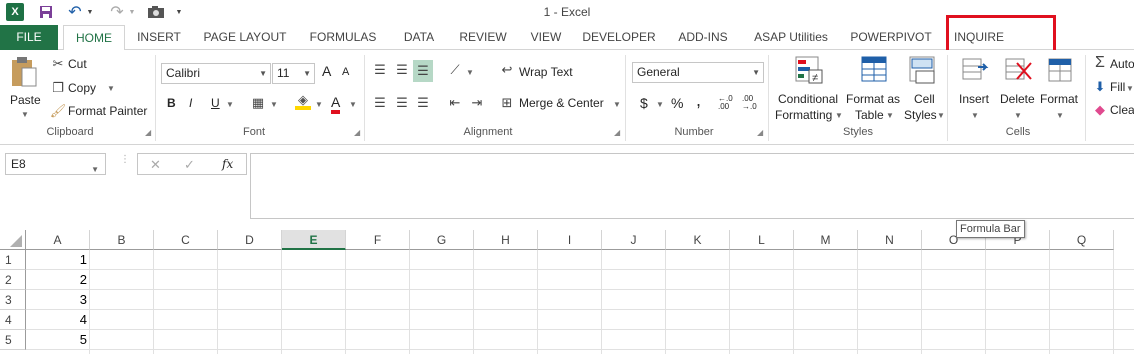 The height and width of the screenshot is (354, 1134). What do you see at coordinates (1018, 115) in the screenshot?
I see `delete-dropdown-icon: ▼` at bounding box center [1018, 115].